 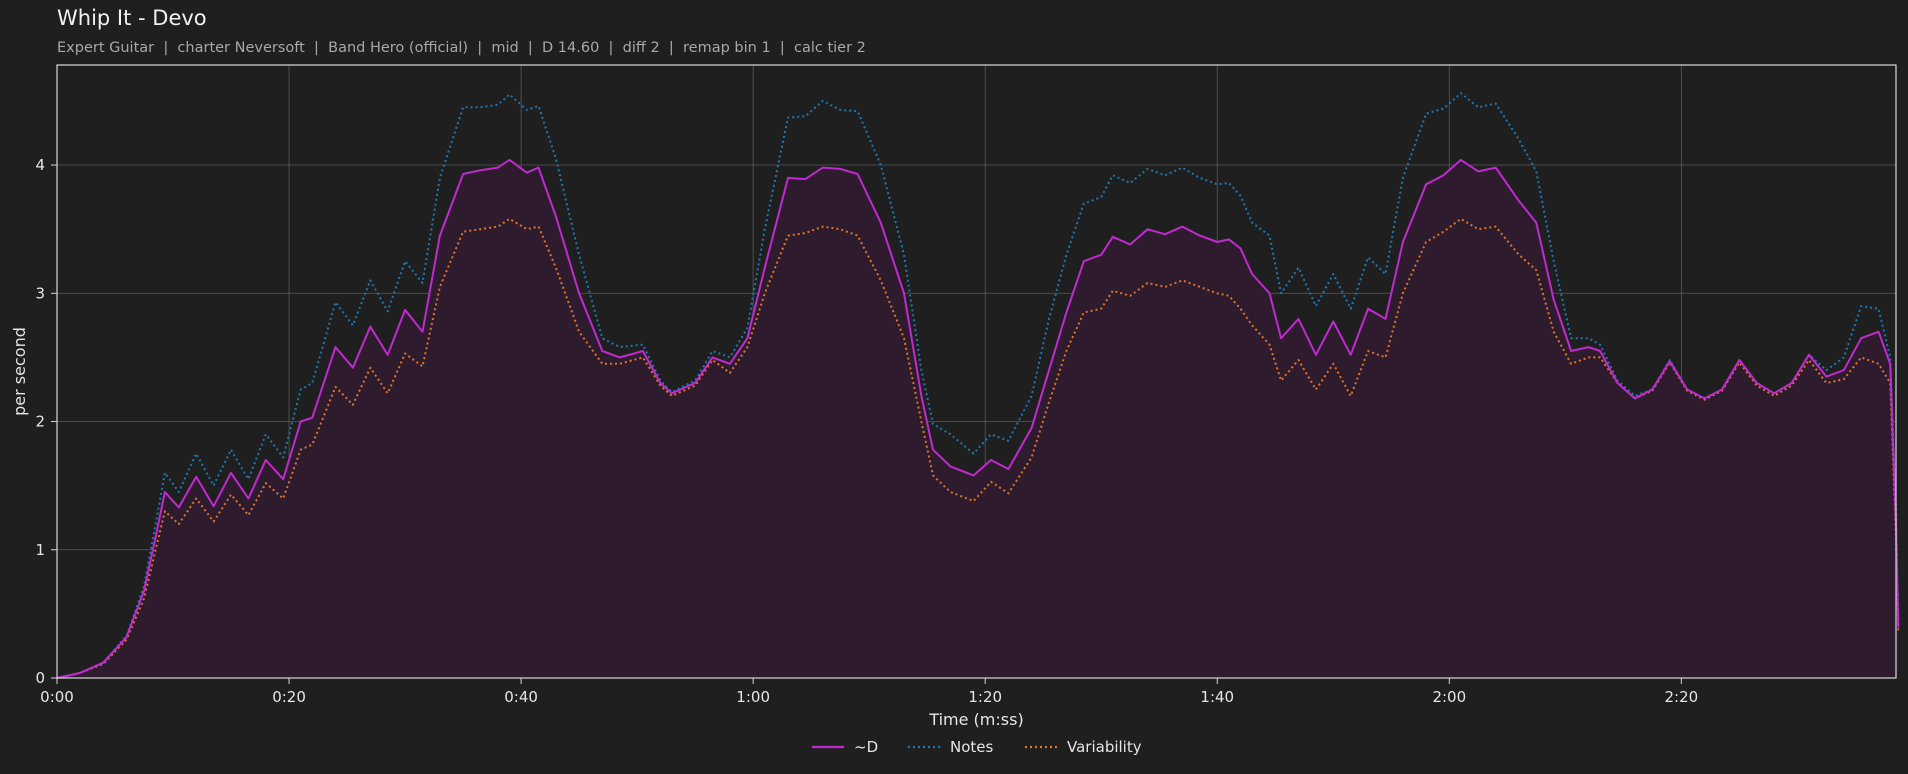 I want to click on legend-label-notes: Notes, so click(x=972, y=747).